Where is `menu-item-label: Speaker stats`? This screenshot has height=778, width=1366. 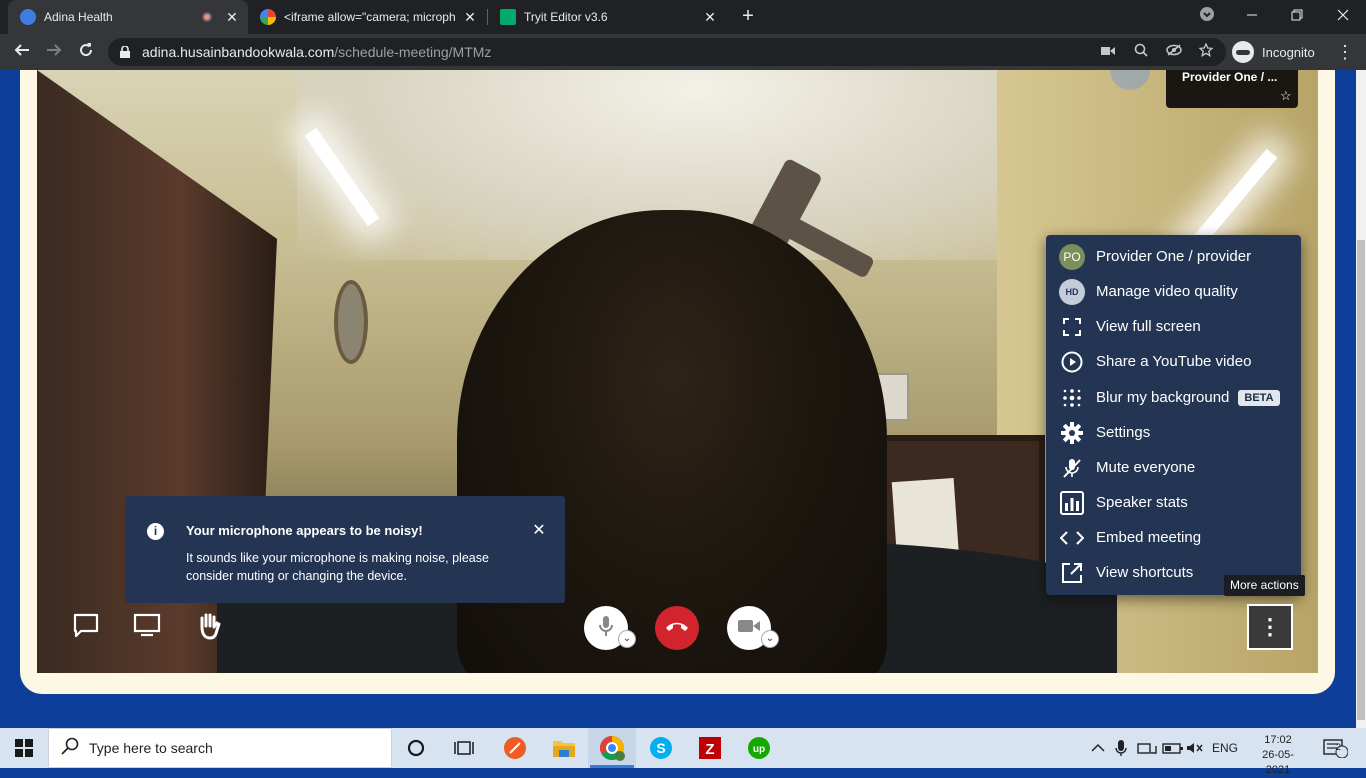
menu-item-label: Speaker stats is located at coordinates (1142, 502).